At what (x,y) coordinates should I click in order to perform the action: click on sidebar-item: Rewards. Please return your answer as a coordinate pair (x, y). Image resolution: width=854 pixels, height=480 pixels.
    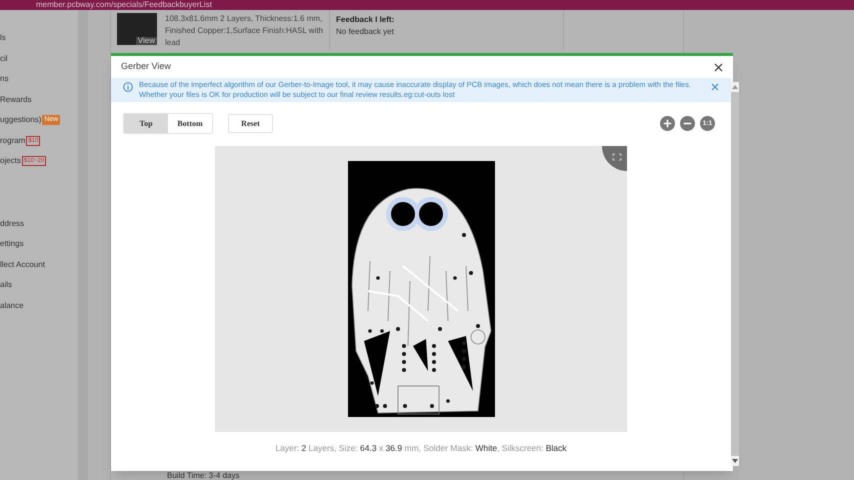
    Looking at the image, I should click on (16, 100).